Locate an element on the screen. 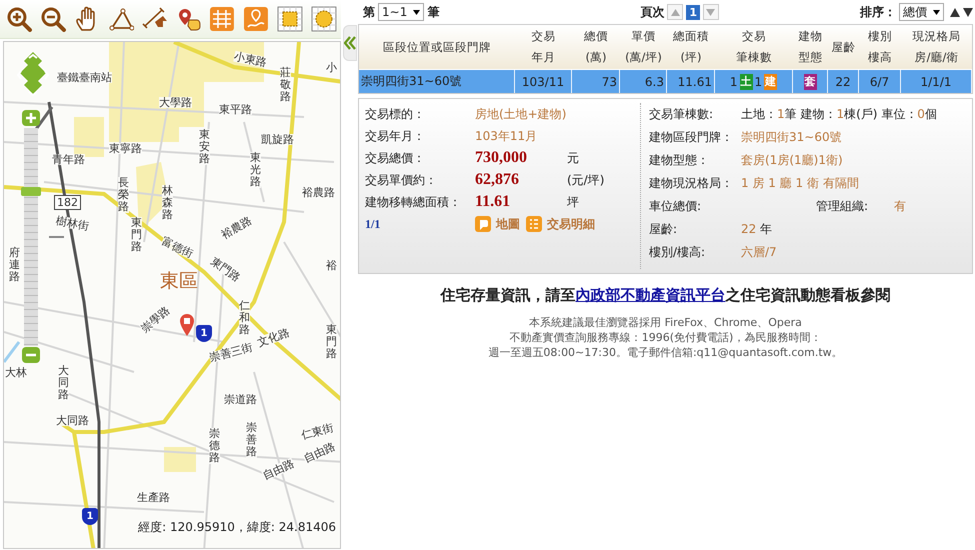 The width and height of the screenshot is (975, 550). list-icon is located at coordinates (534, 224).